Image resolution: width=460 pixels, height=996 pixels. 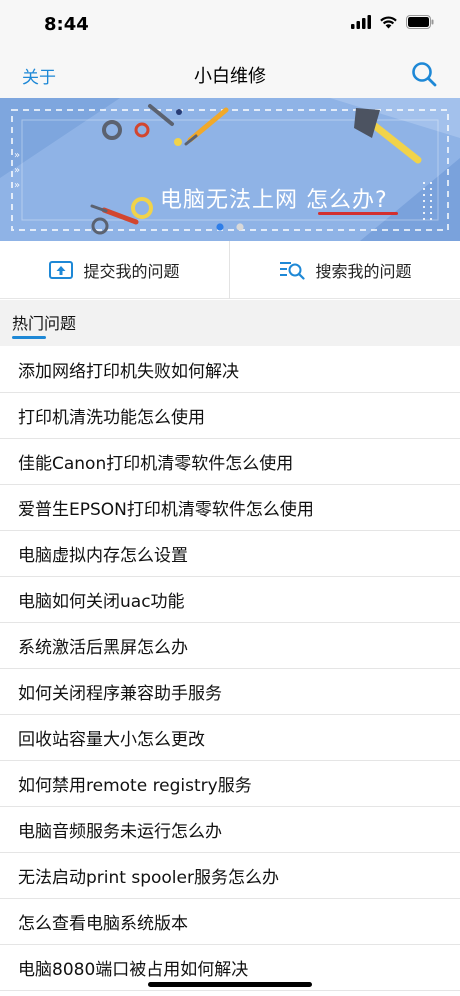 I want to click on list-item: 如何关闭程序兼容助手服务, so click(x=230, y=692).